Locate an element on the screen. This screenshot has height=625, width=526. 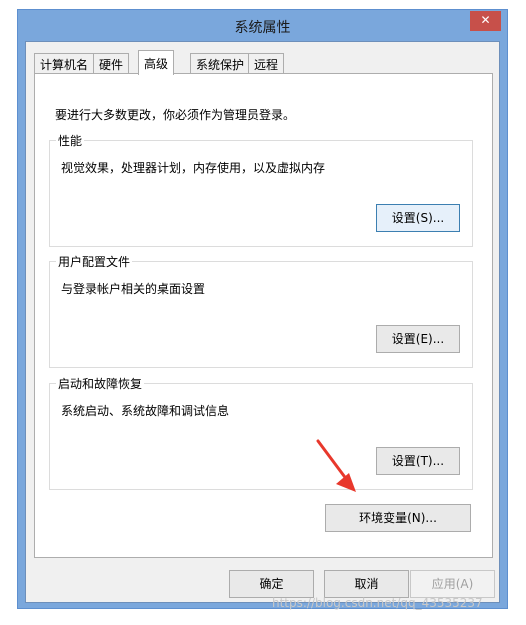
tab-hardware: 硬件 is located at coordinates (111, 63).